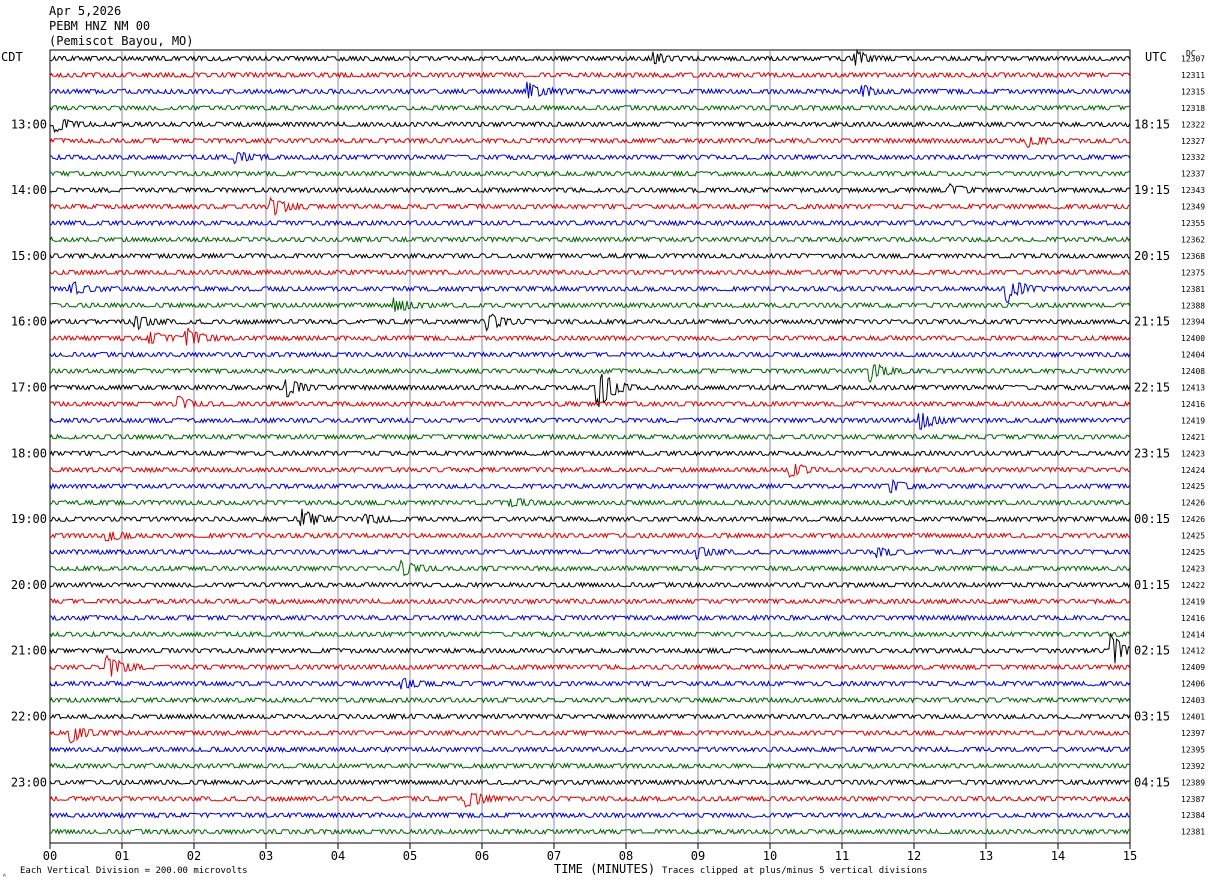  I want to click on utc-hour-label: 04:15, so click(1152, 782).